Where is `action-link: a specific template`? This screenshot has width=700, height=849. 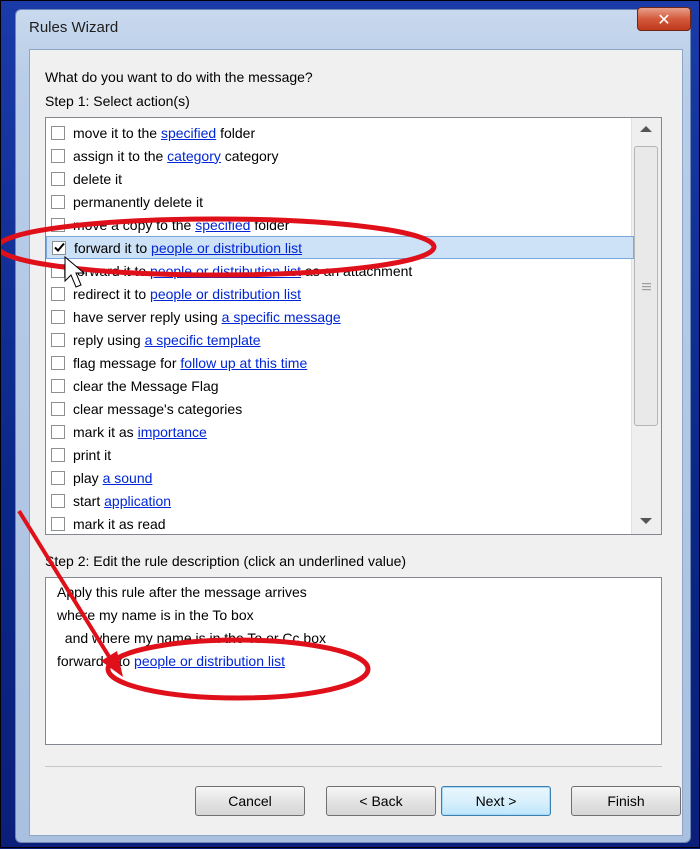
action-link: a specific template is located at coordinates (203, 340).